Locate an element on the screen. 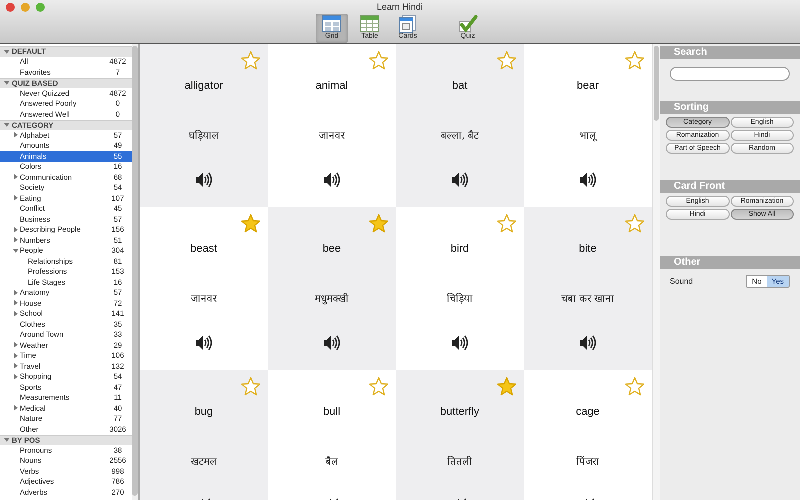 The image size is (800, 500). hindi-word: बल्ला, बैट is located at coordinates (460, 135).